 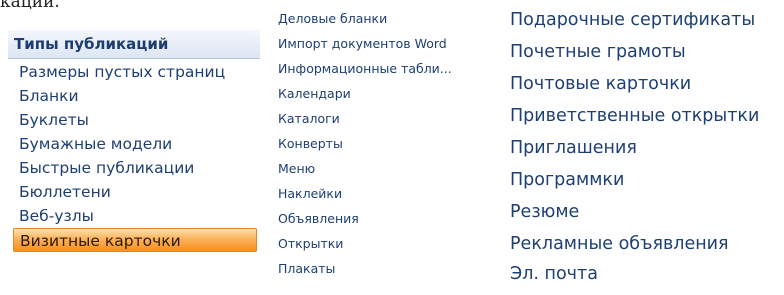 I want to click on right-item-postcards: Почтовые карточки, so click(x=647, y=84).